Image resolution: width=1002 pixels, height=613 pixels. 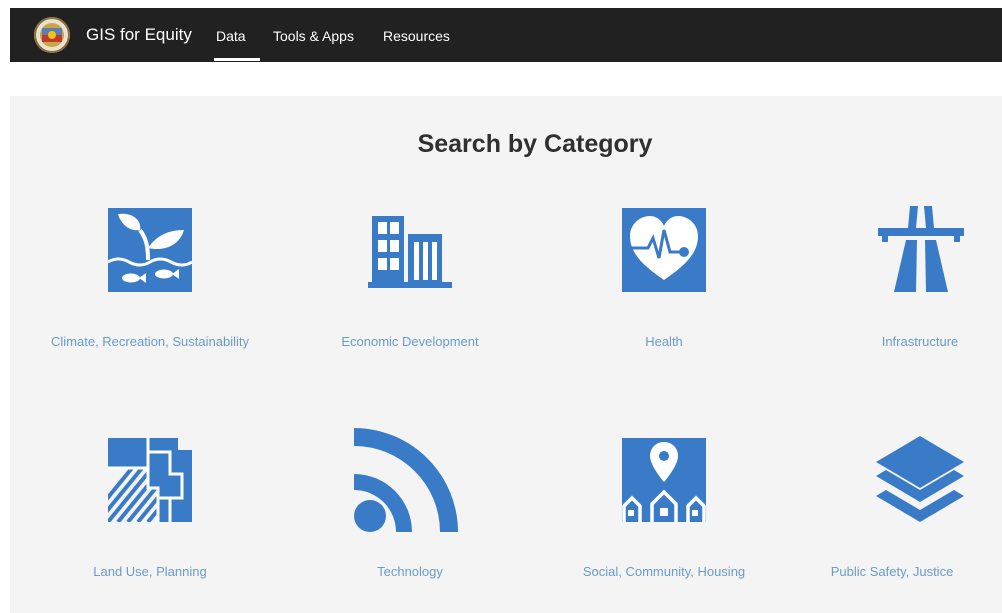 What do you see at coordinates (415, 291) in the screenshot?
I see `category-economic-development: Economic Development` at bounding box center [415, 291].